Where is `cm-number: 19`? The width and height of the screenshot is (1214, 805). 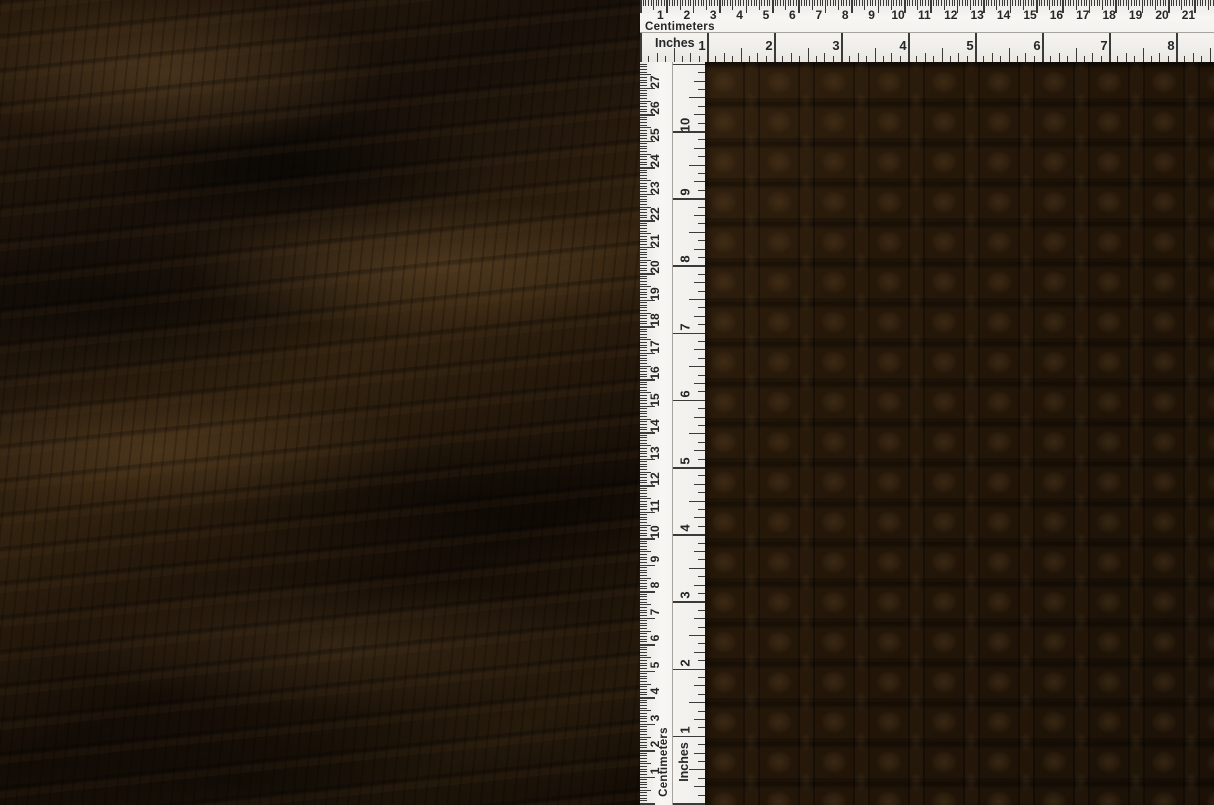
cm-number: 19 is located at coordinates (1135, 15).